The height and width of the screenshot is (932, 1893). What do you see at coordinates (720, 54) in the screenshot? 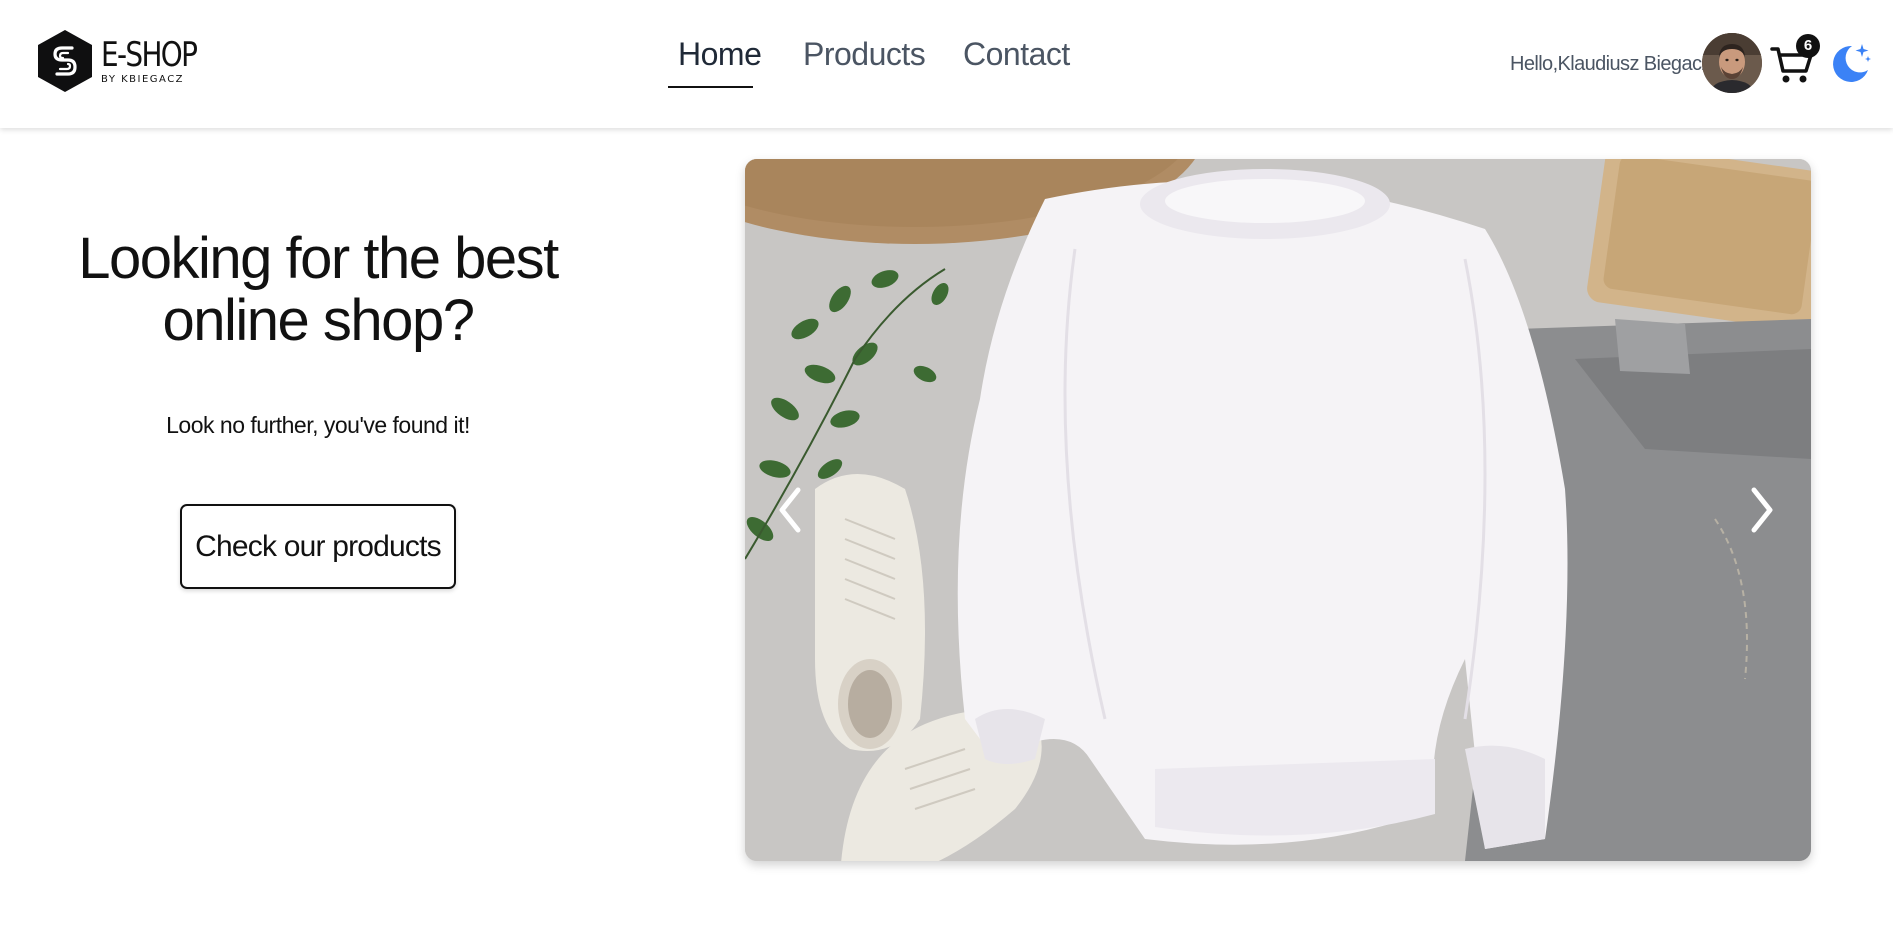
I see `nav-home: Home` at bounding box center [720, 54].